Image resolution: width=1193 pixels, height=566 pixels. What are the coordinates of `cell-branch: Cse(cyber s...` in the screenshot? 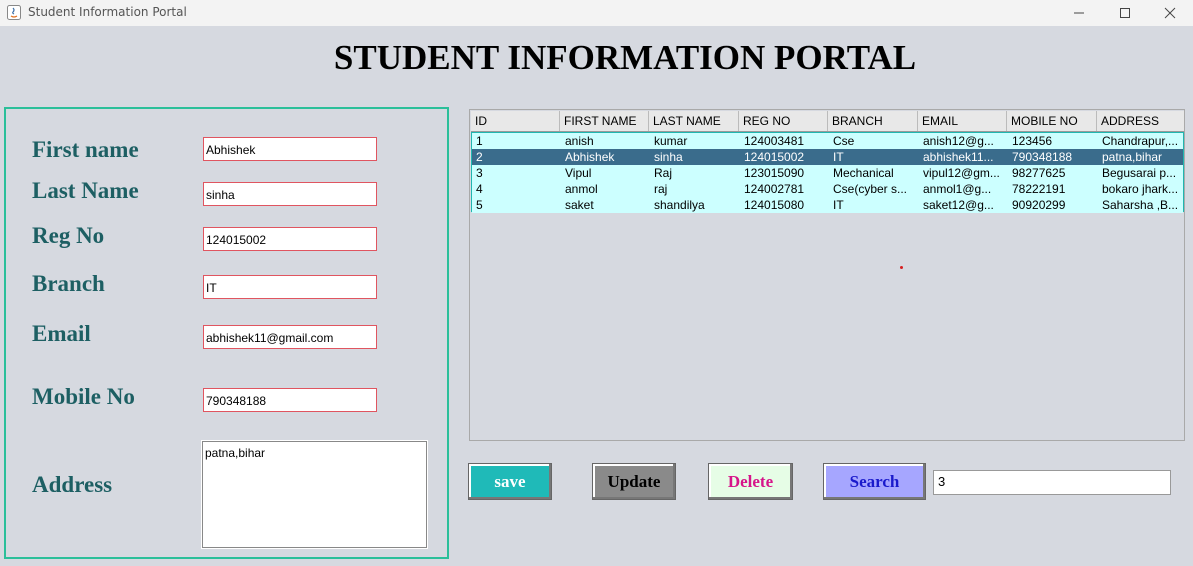 It's located at (870, 189).